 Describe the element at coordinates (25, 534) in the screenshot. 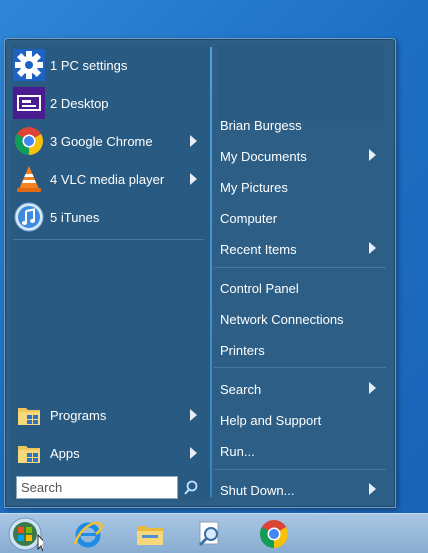

I see `start-orb-icon` at that location.